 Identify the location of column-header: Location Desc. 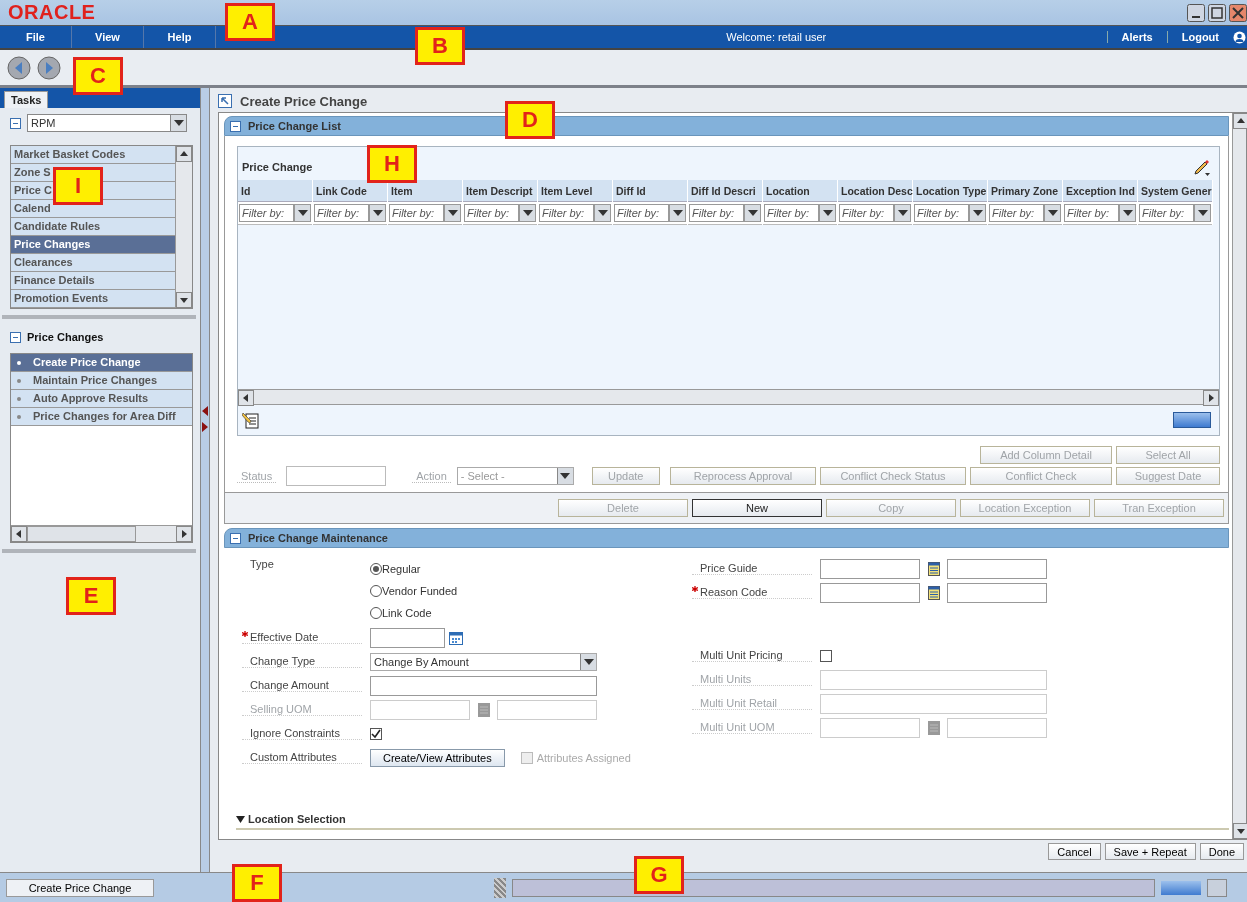
(875, 191).